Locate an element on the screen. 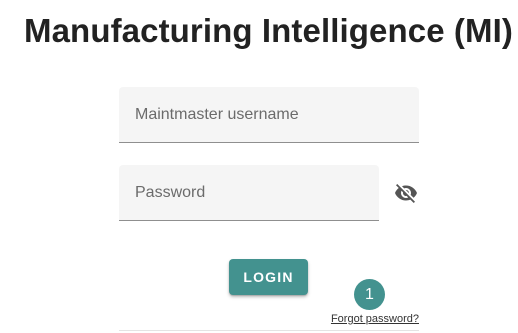 Image resolution: width=518 pixels, height=333 pixels. divider is located at coordinates (269, 330).